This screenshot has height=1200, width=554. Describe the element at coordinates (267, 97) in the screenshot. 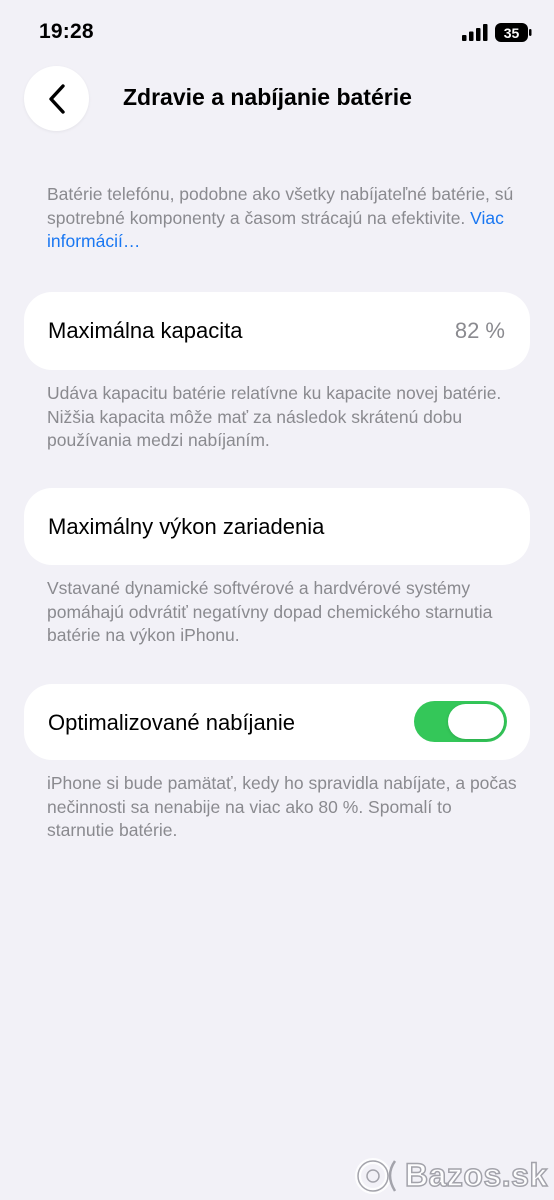

I see `page-title: Zdravie a nabíjanie batérie` at that location.